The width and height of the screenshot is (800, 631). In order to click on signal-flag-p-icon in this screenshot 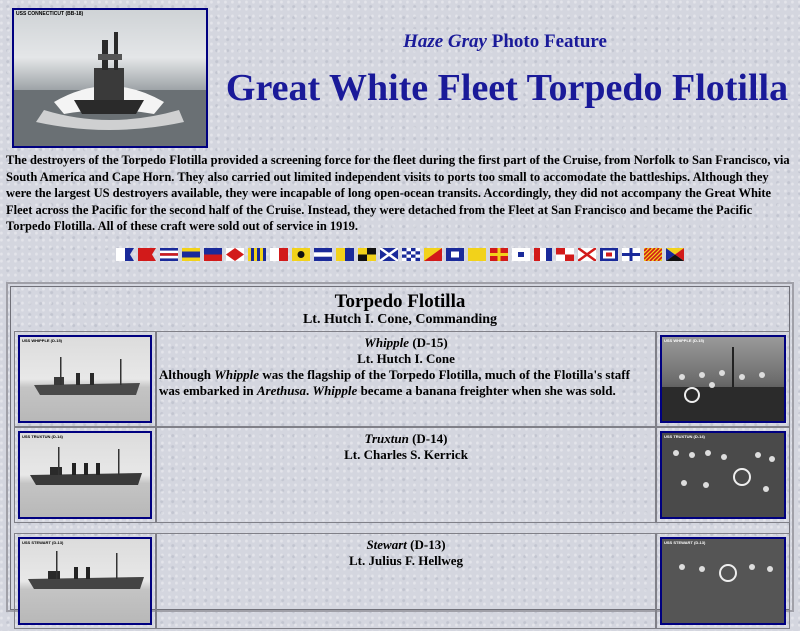, I will do `click(455, 254)`.